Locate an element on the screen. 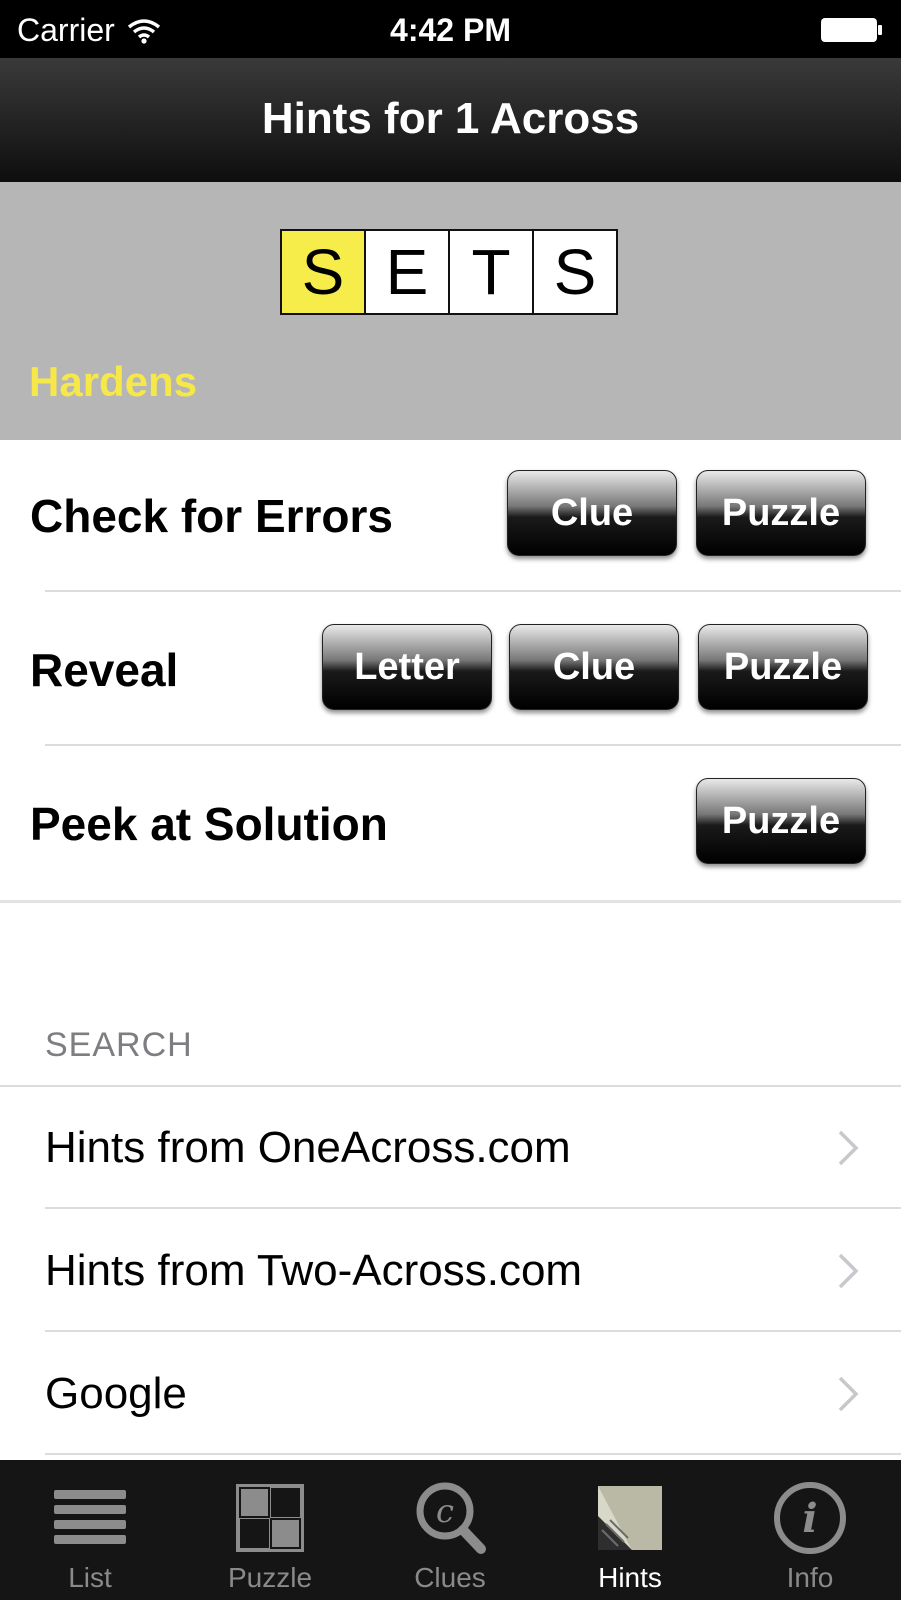 Image resolution: width=901 pixels, height=1600 pixels. clues-magnifier-icon: c is located at coordinates (451, 1518).